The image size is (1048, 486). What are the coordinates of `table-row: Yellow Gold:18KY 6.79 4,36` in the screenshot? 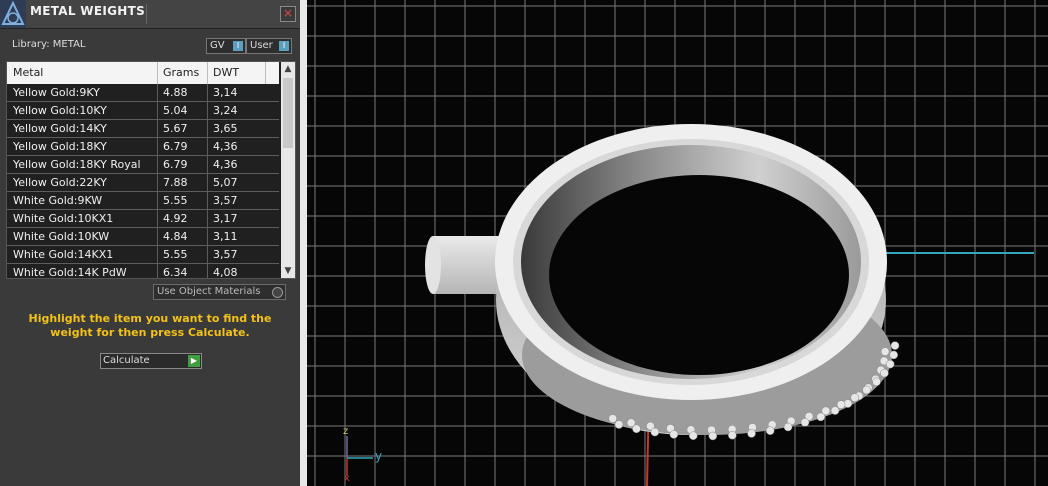 It's located at (143, 147).